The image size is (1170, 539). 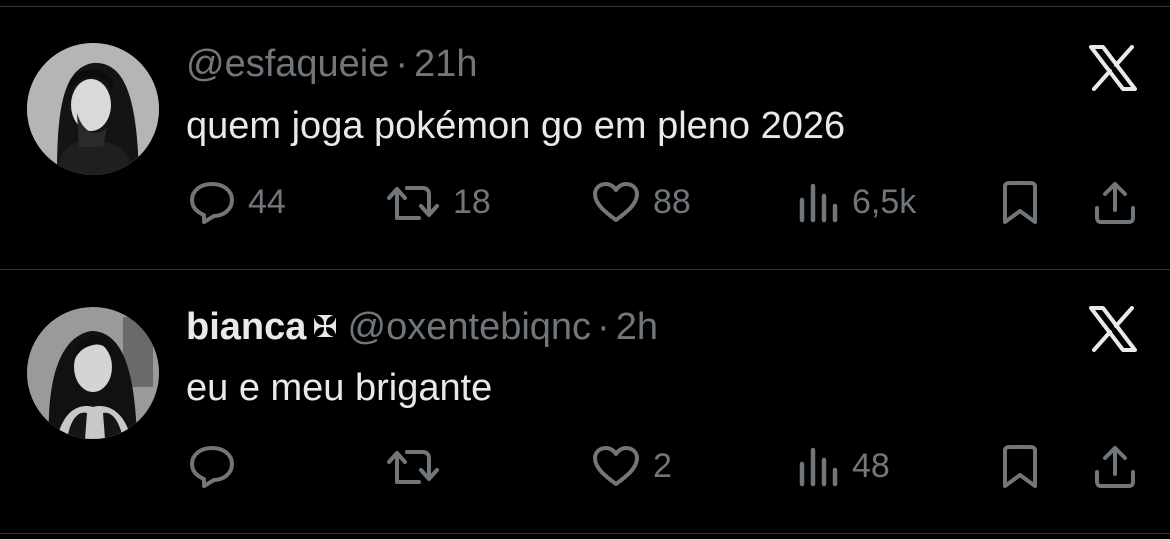 I want to click on tweet-text: quem joga pokémon go em pleno 2026, so click(x=516, y=126).